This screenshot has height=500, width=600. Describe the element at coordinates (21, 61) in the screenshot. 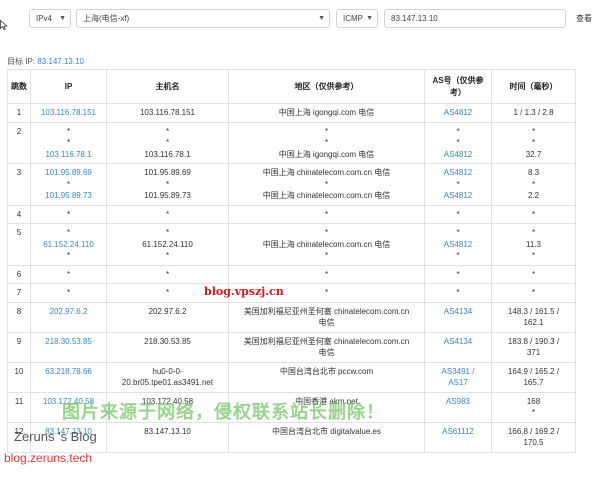

I see `target-ip-label: 目标 IP:` at that location.